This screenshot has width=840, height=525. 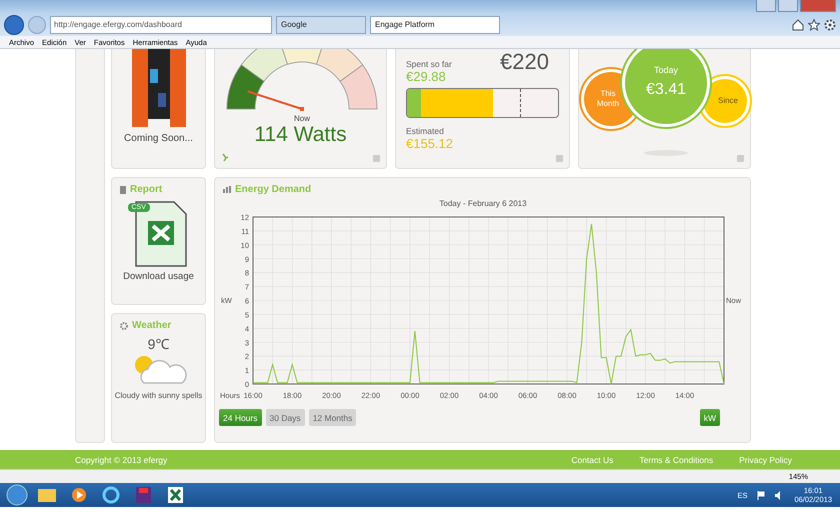 I want to click on spent-value: €29.88, so click(x=426, y=76).